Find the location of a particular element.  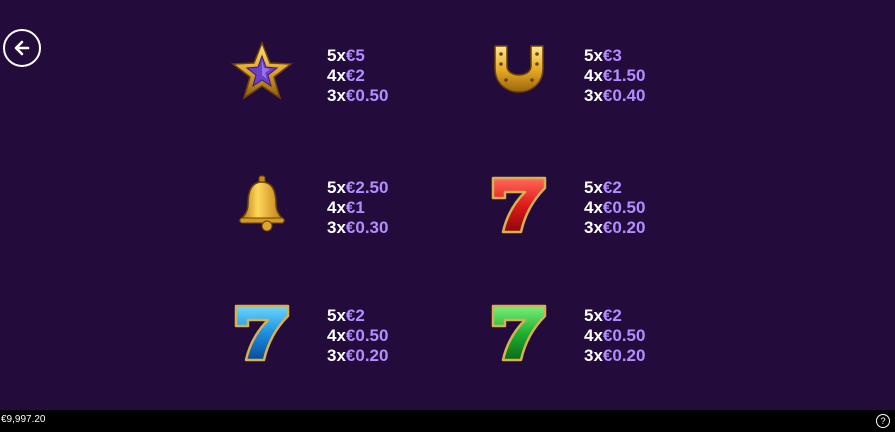

paytable-entry-bell: 5x€2.50 4x€1 3x€0.30 is located at coordinates (360, 212).